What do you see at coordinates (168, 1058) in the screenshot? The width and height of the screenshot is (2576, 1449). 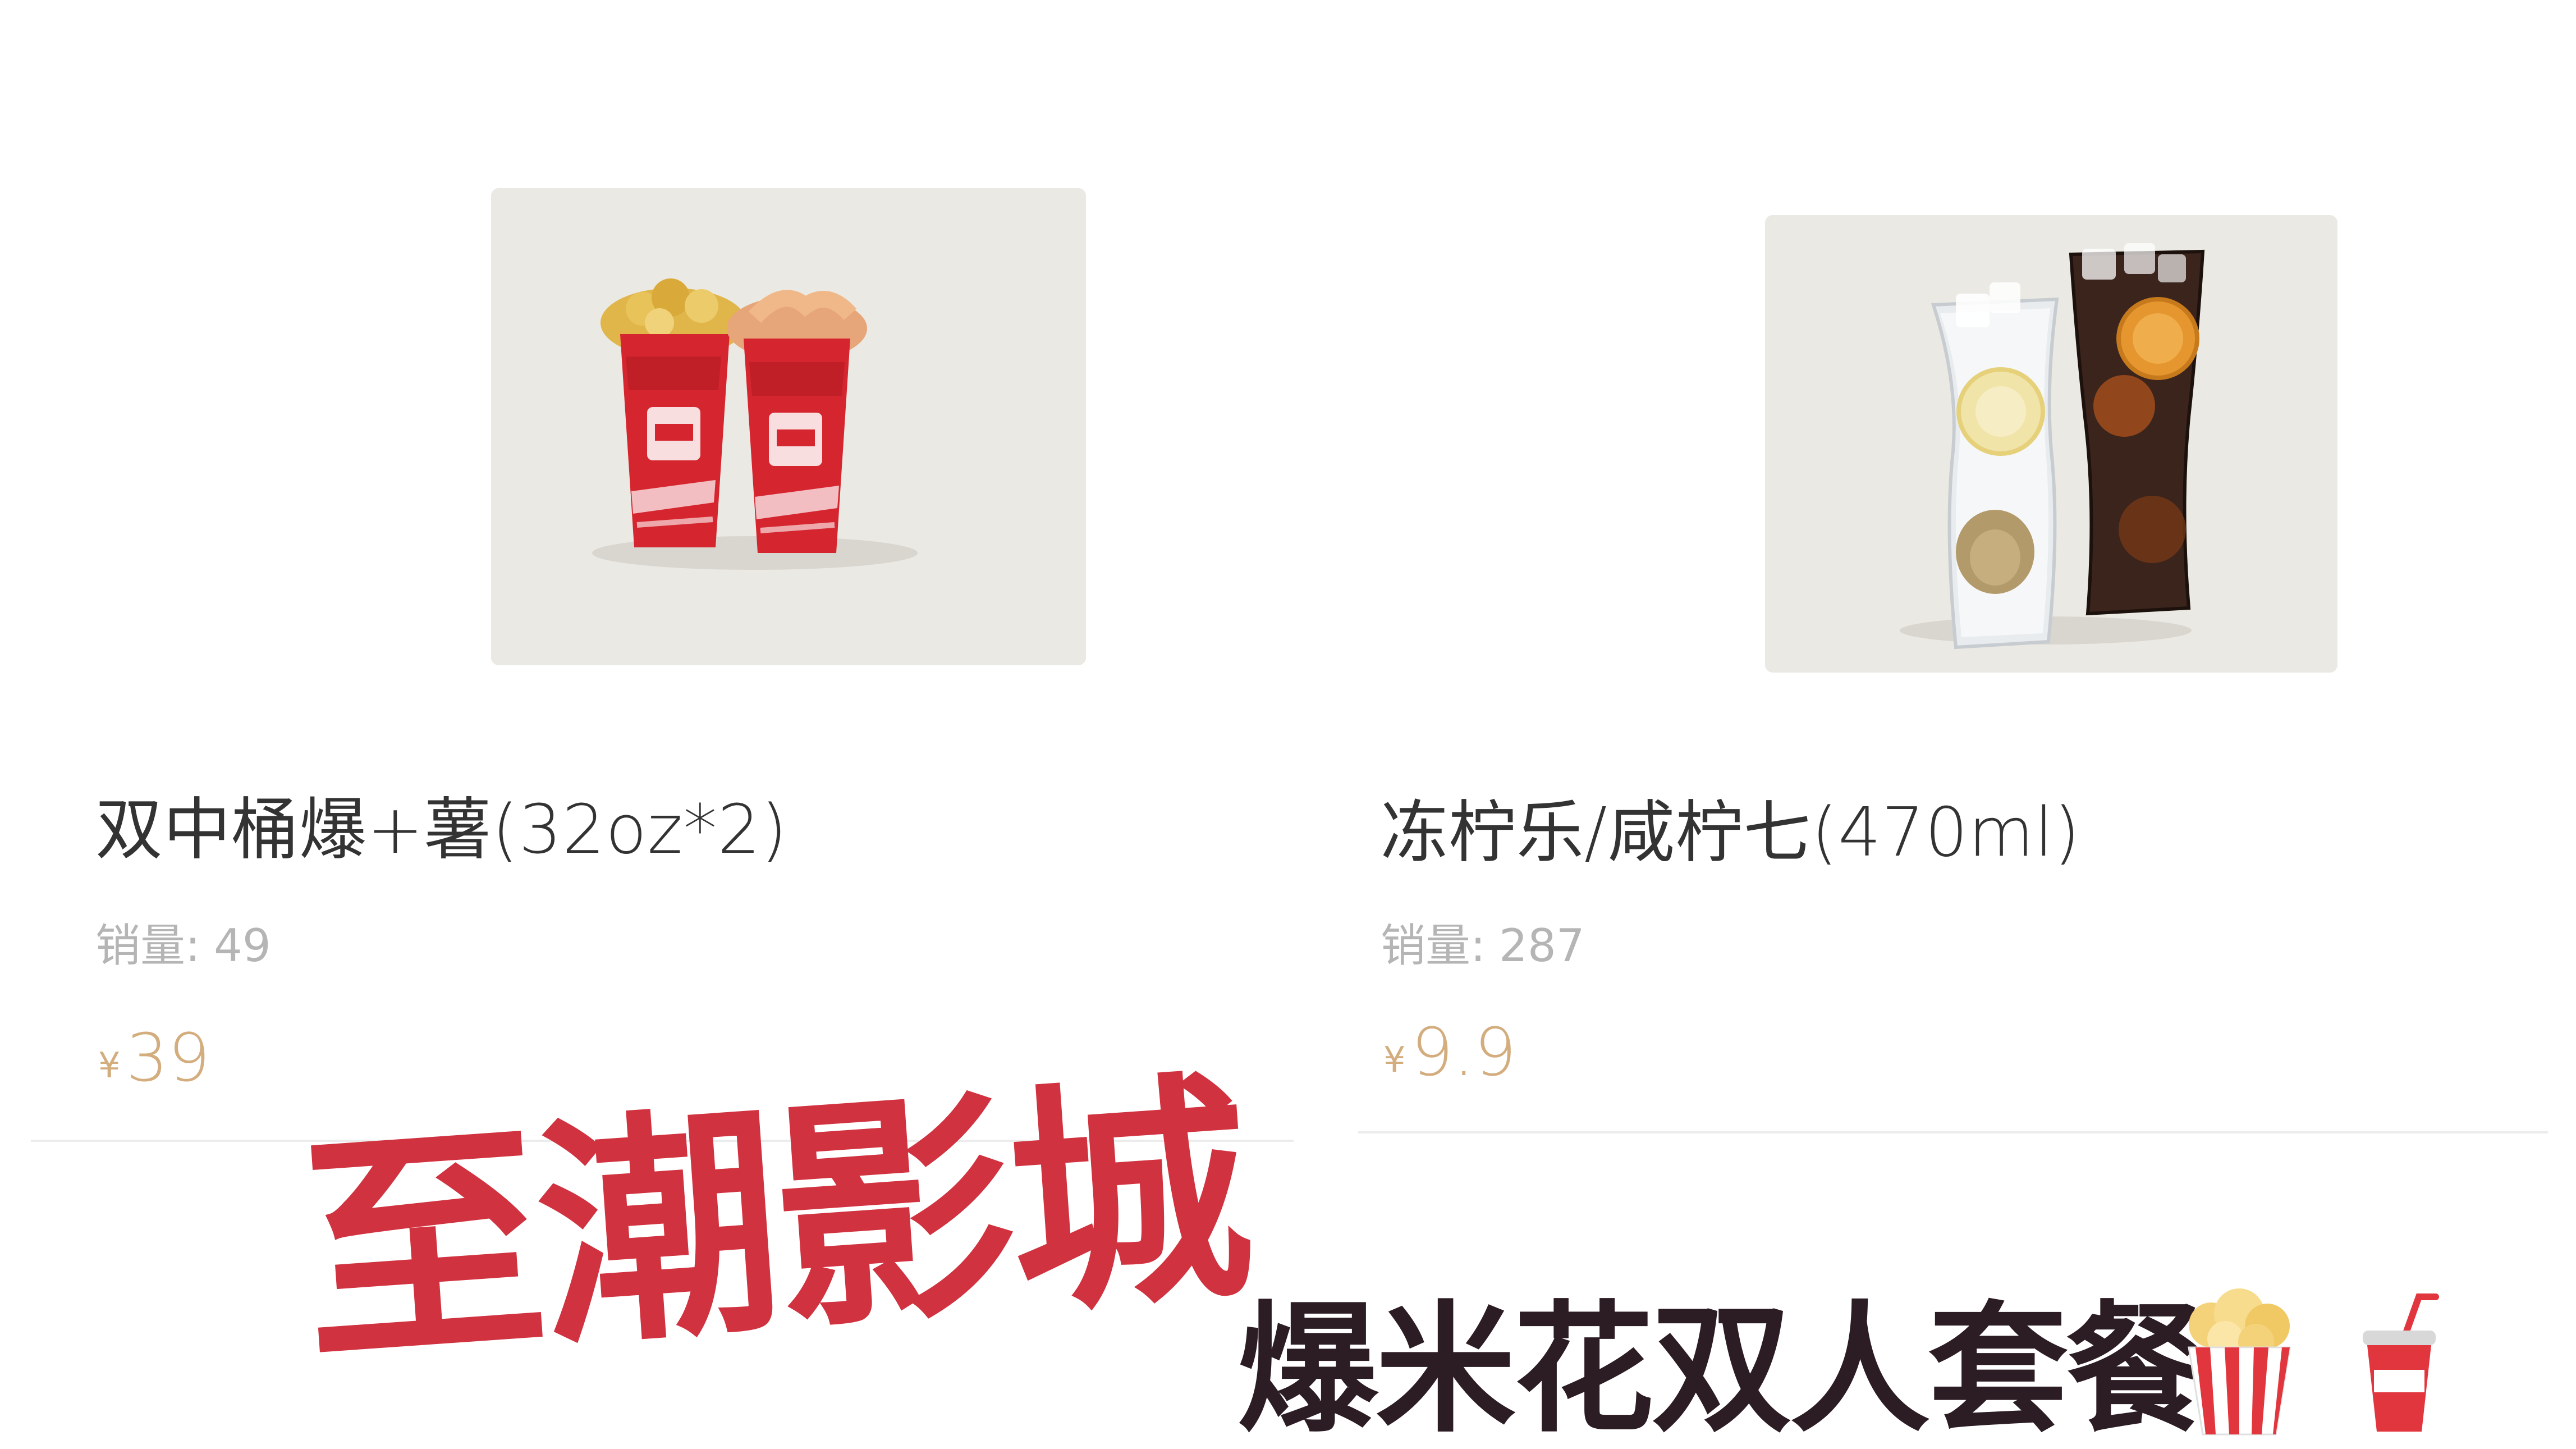 I see `price-amount: 39` at bounding box center [168, 1058].